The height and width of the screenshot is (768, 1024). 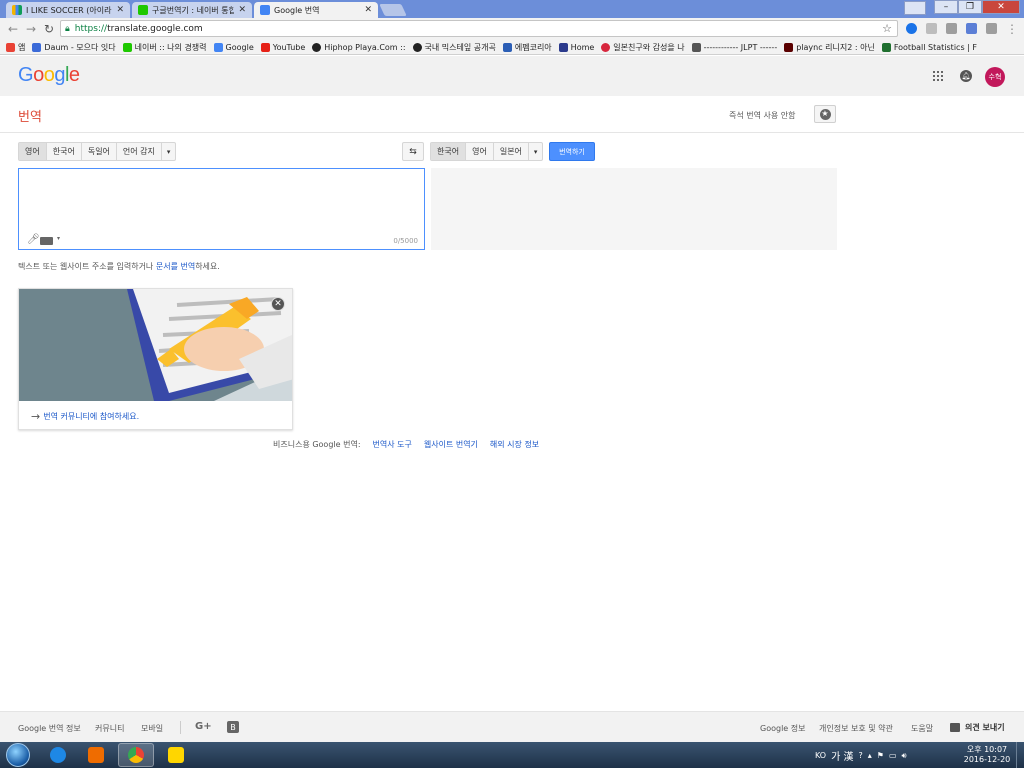 I want to click on network-icon: ▭, so click(x=893, y=755).